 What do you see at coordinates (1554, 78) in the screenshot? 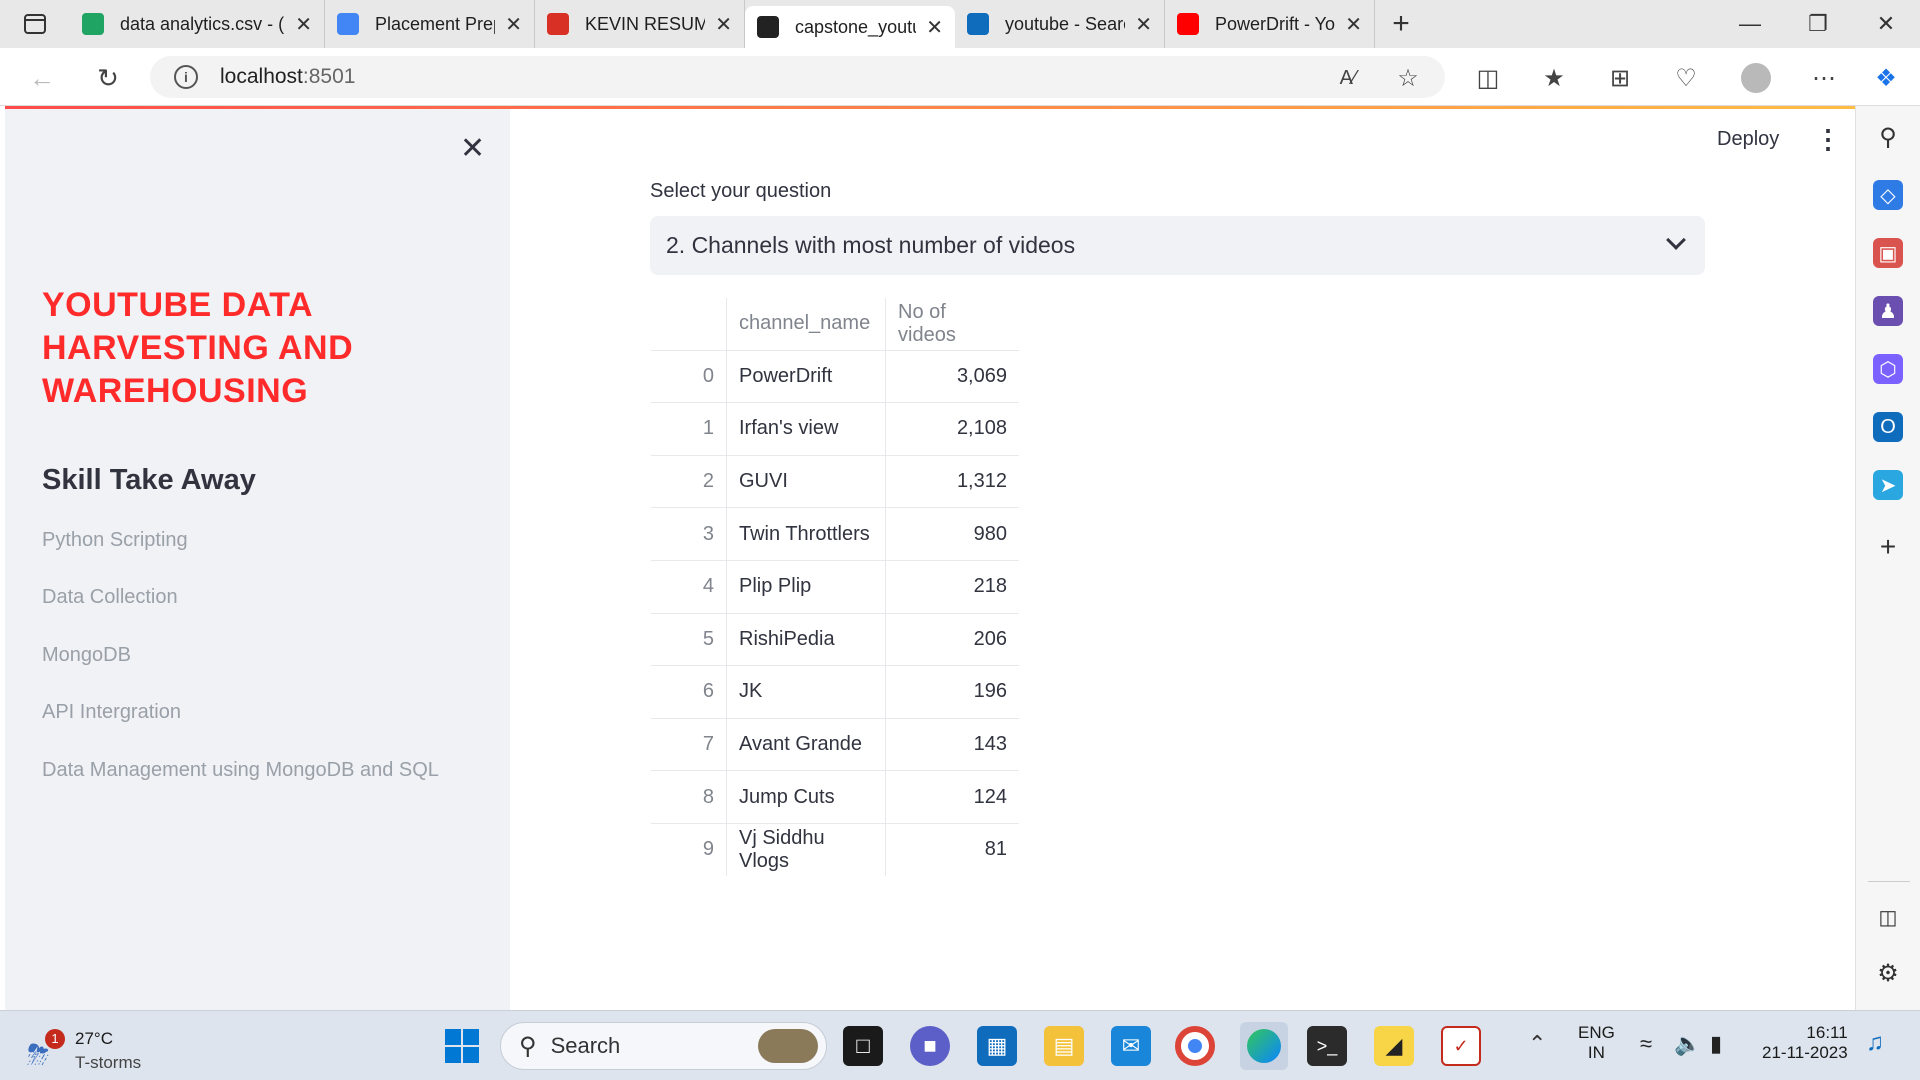
I see `favorites-icon: ★` at bounding box center [1554, 78].